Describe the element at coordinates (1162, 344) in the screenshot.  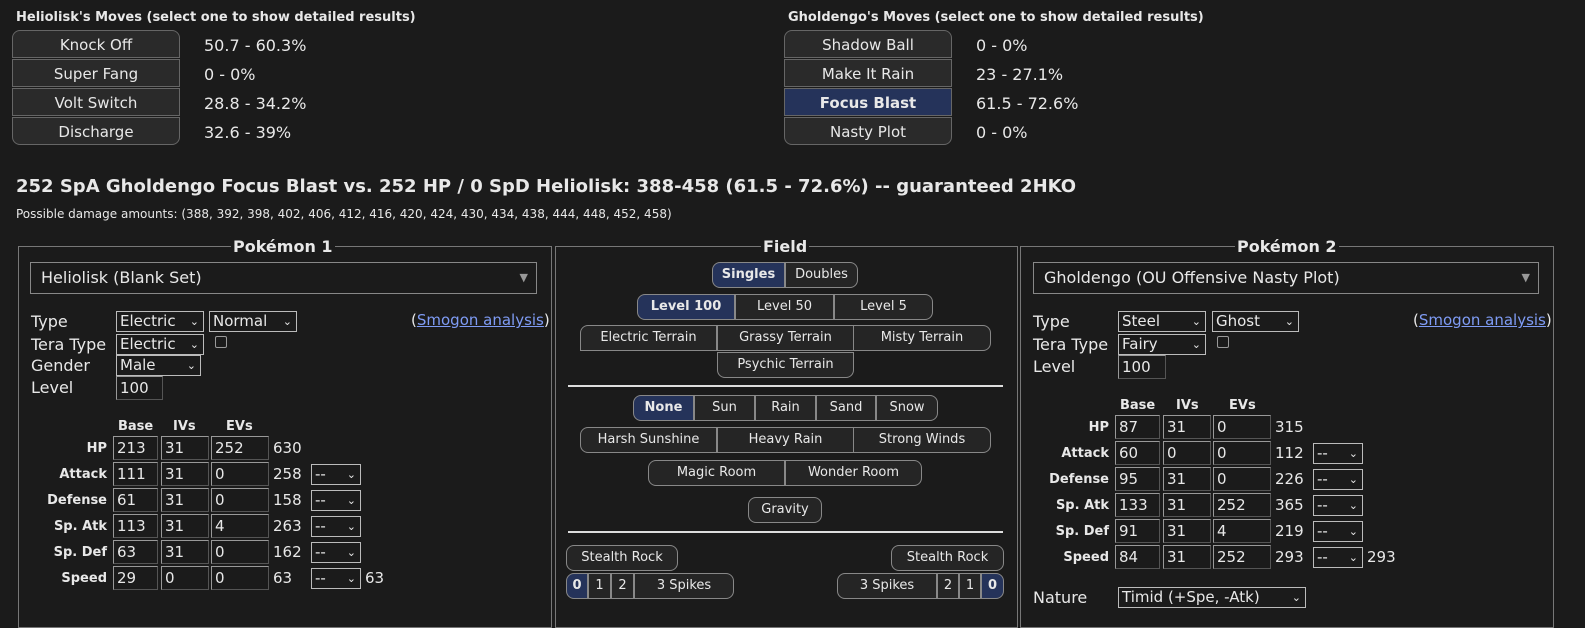
I see `pokemon-2-tera-select: Fairy ⌄` at that location.